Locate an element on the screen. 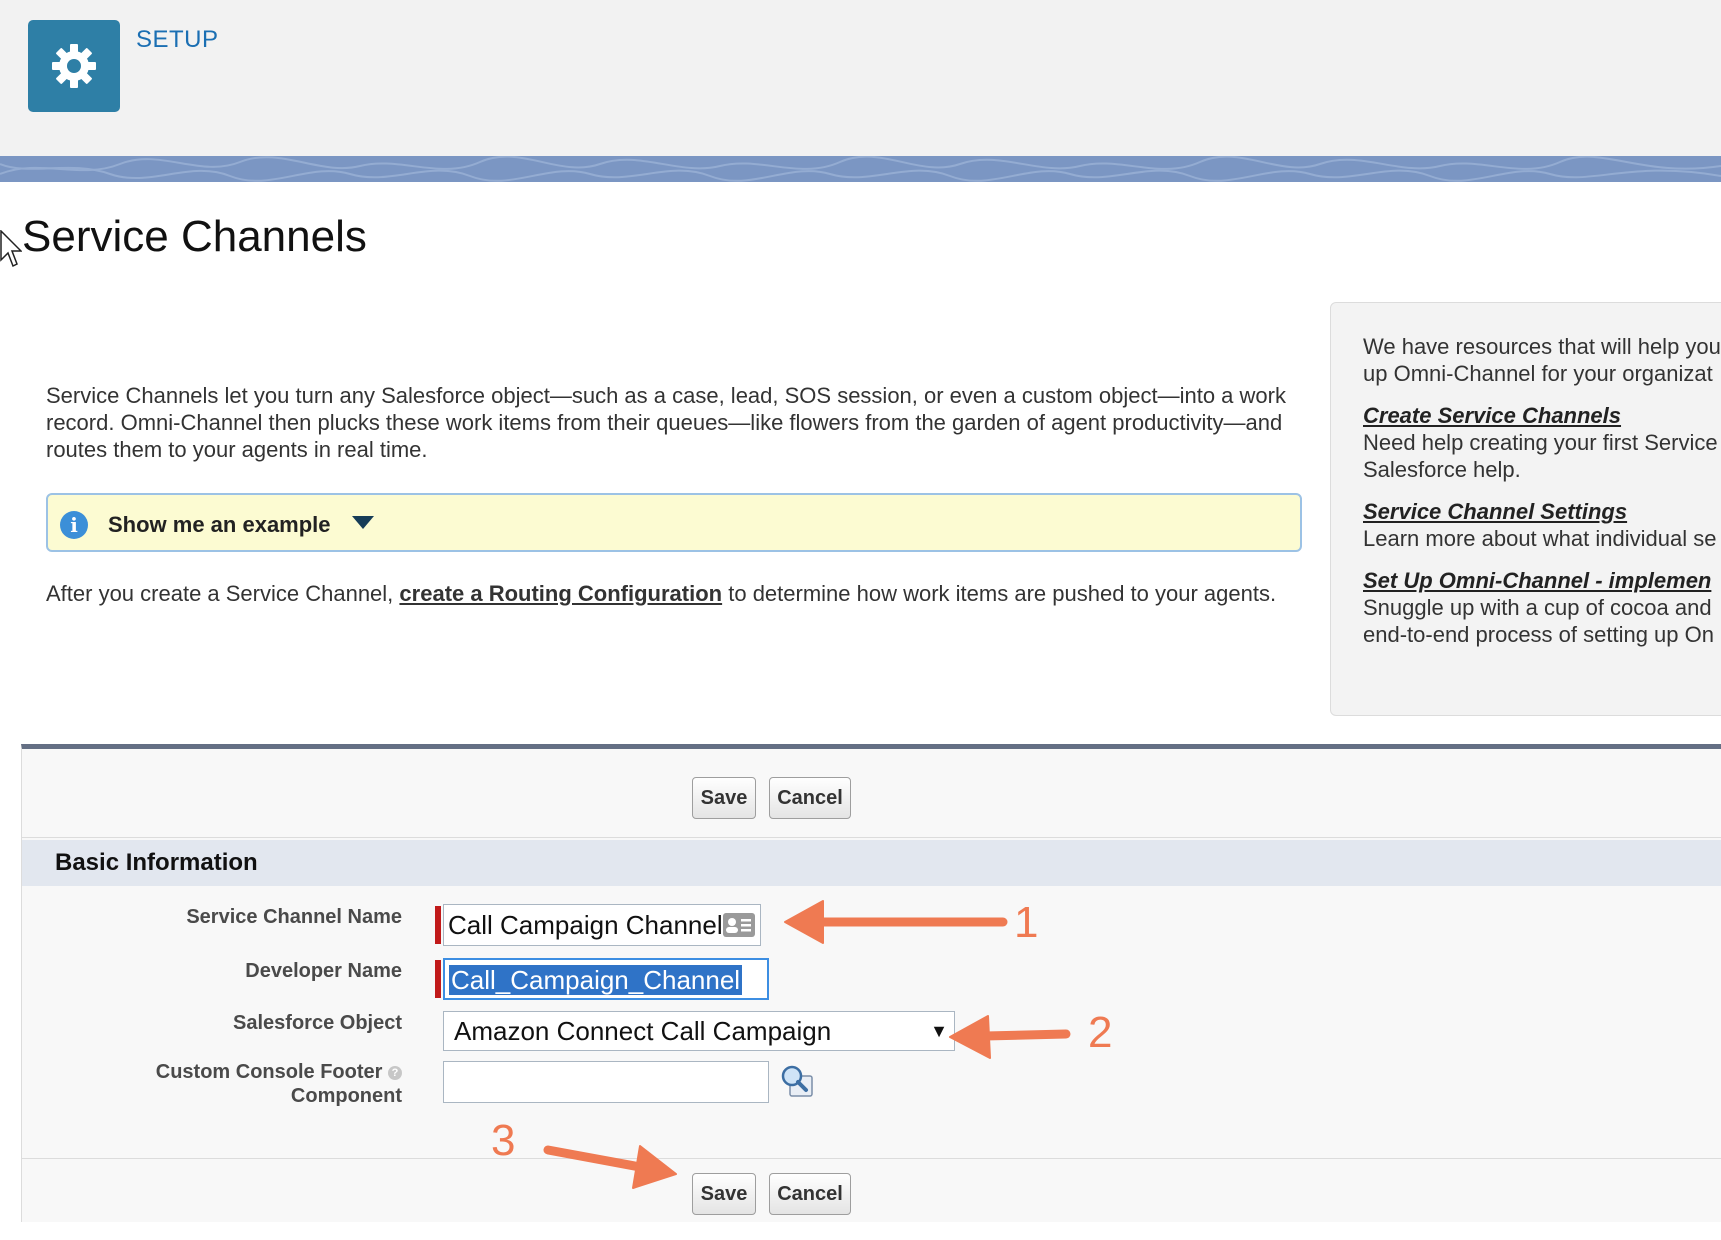  annotation-marker-2: 2 is located at coordinates (1100, 1032).